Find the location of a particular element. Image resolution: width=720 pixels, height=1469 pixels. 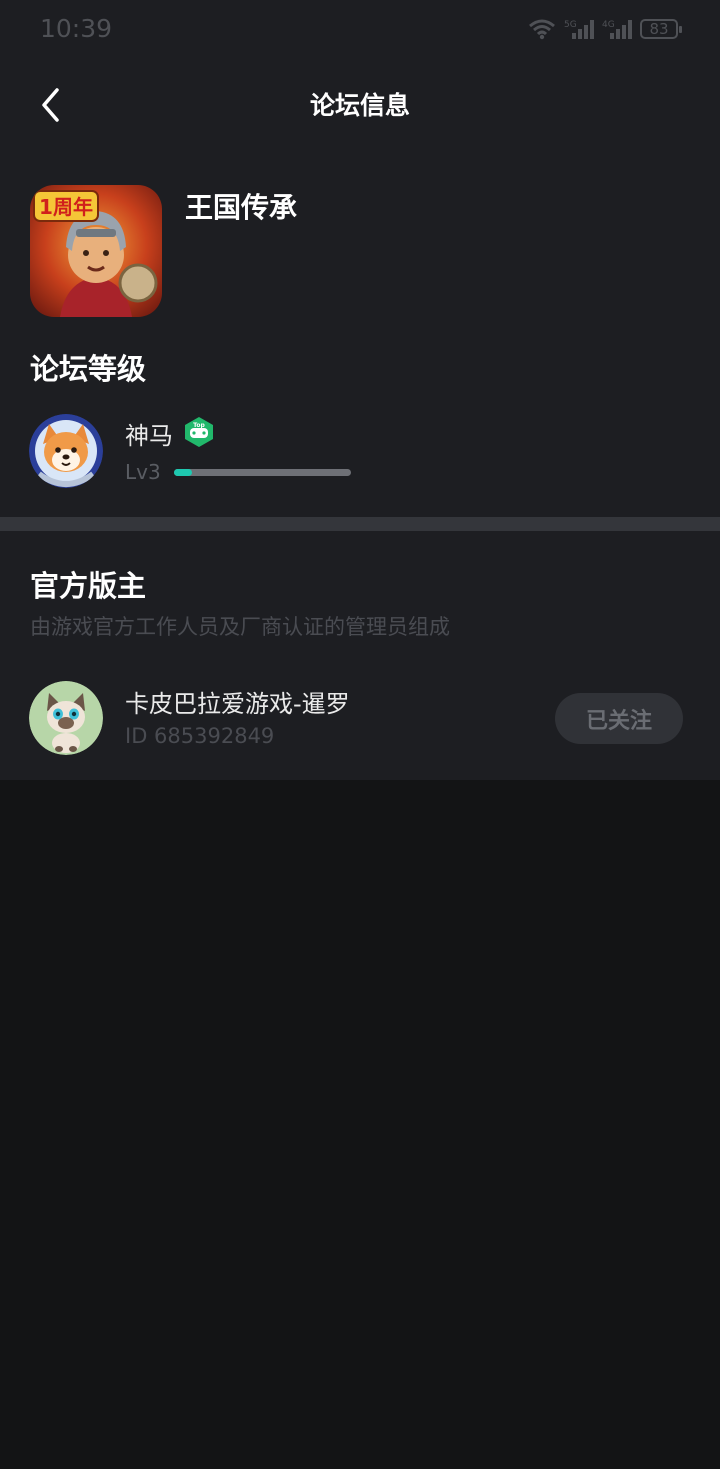

level-label: Lv3 is located at coordinates (143, 472).